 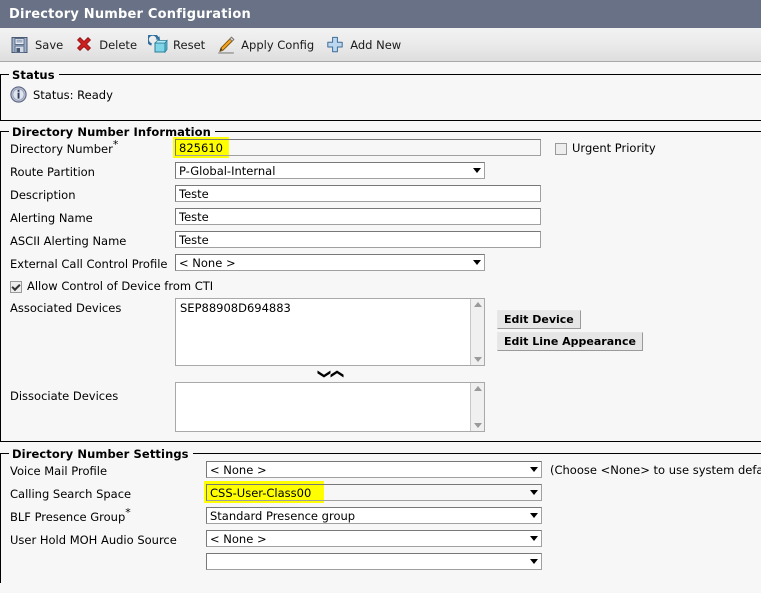 I want to click on user-hold-moh-audio-source-label: User Hold MOH Audio Source, so click(x=93, y=540).